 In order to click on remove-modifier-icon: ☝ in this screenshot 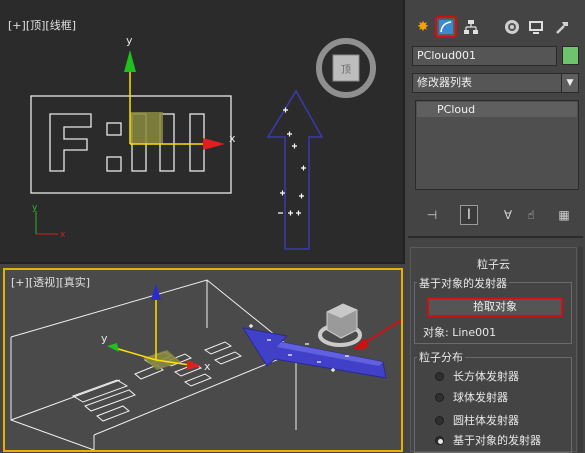, I will do `click(531, 215)`.